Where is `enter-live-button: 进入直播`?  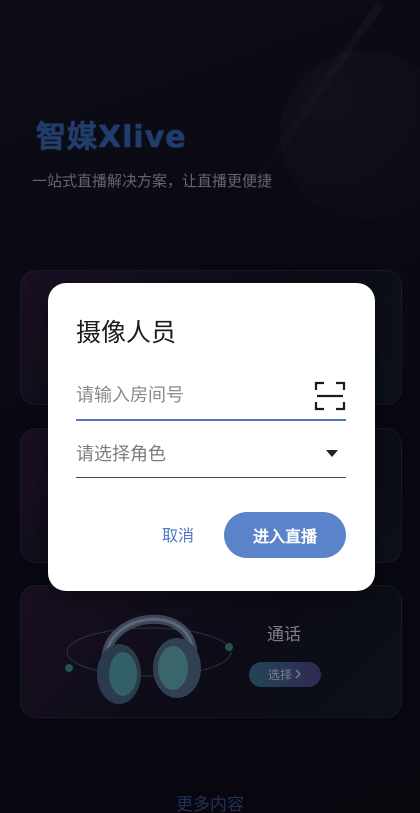 enter-live-button: 进入直播 is located at coordinates (285, 535).